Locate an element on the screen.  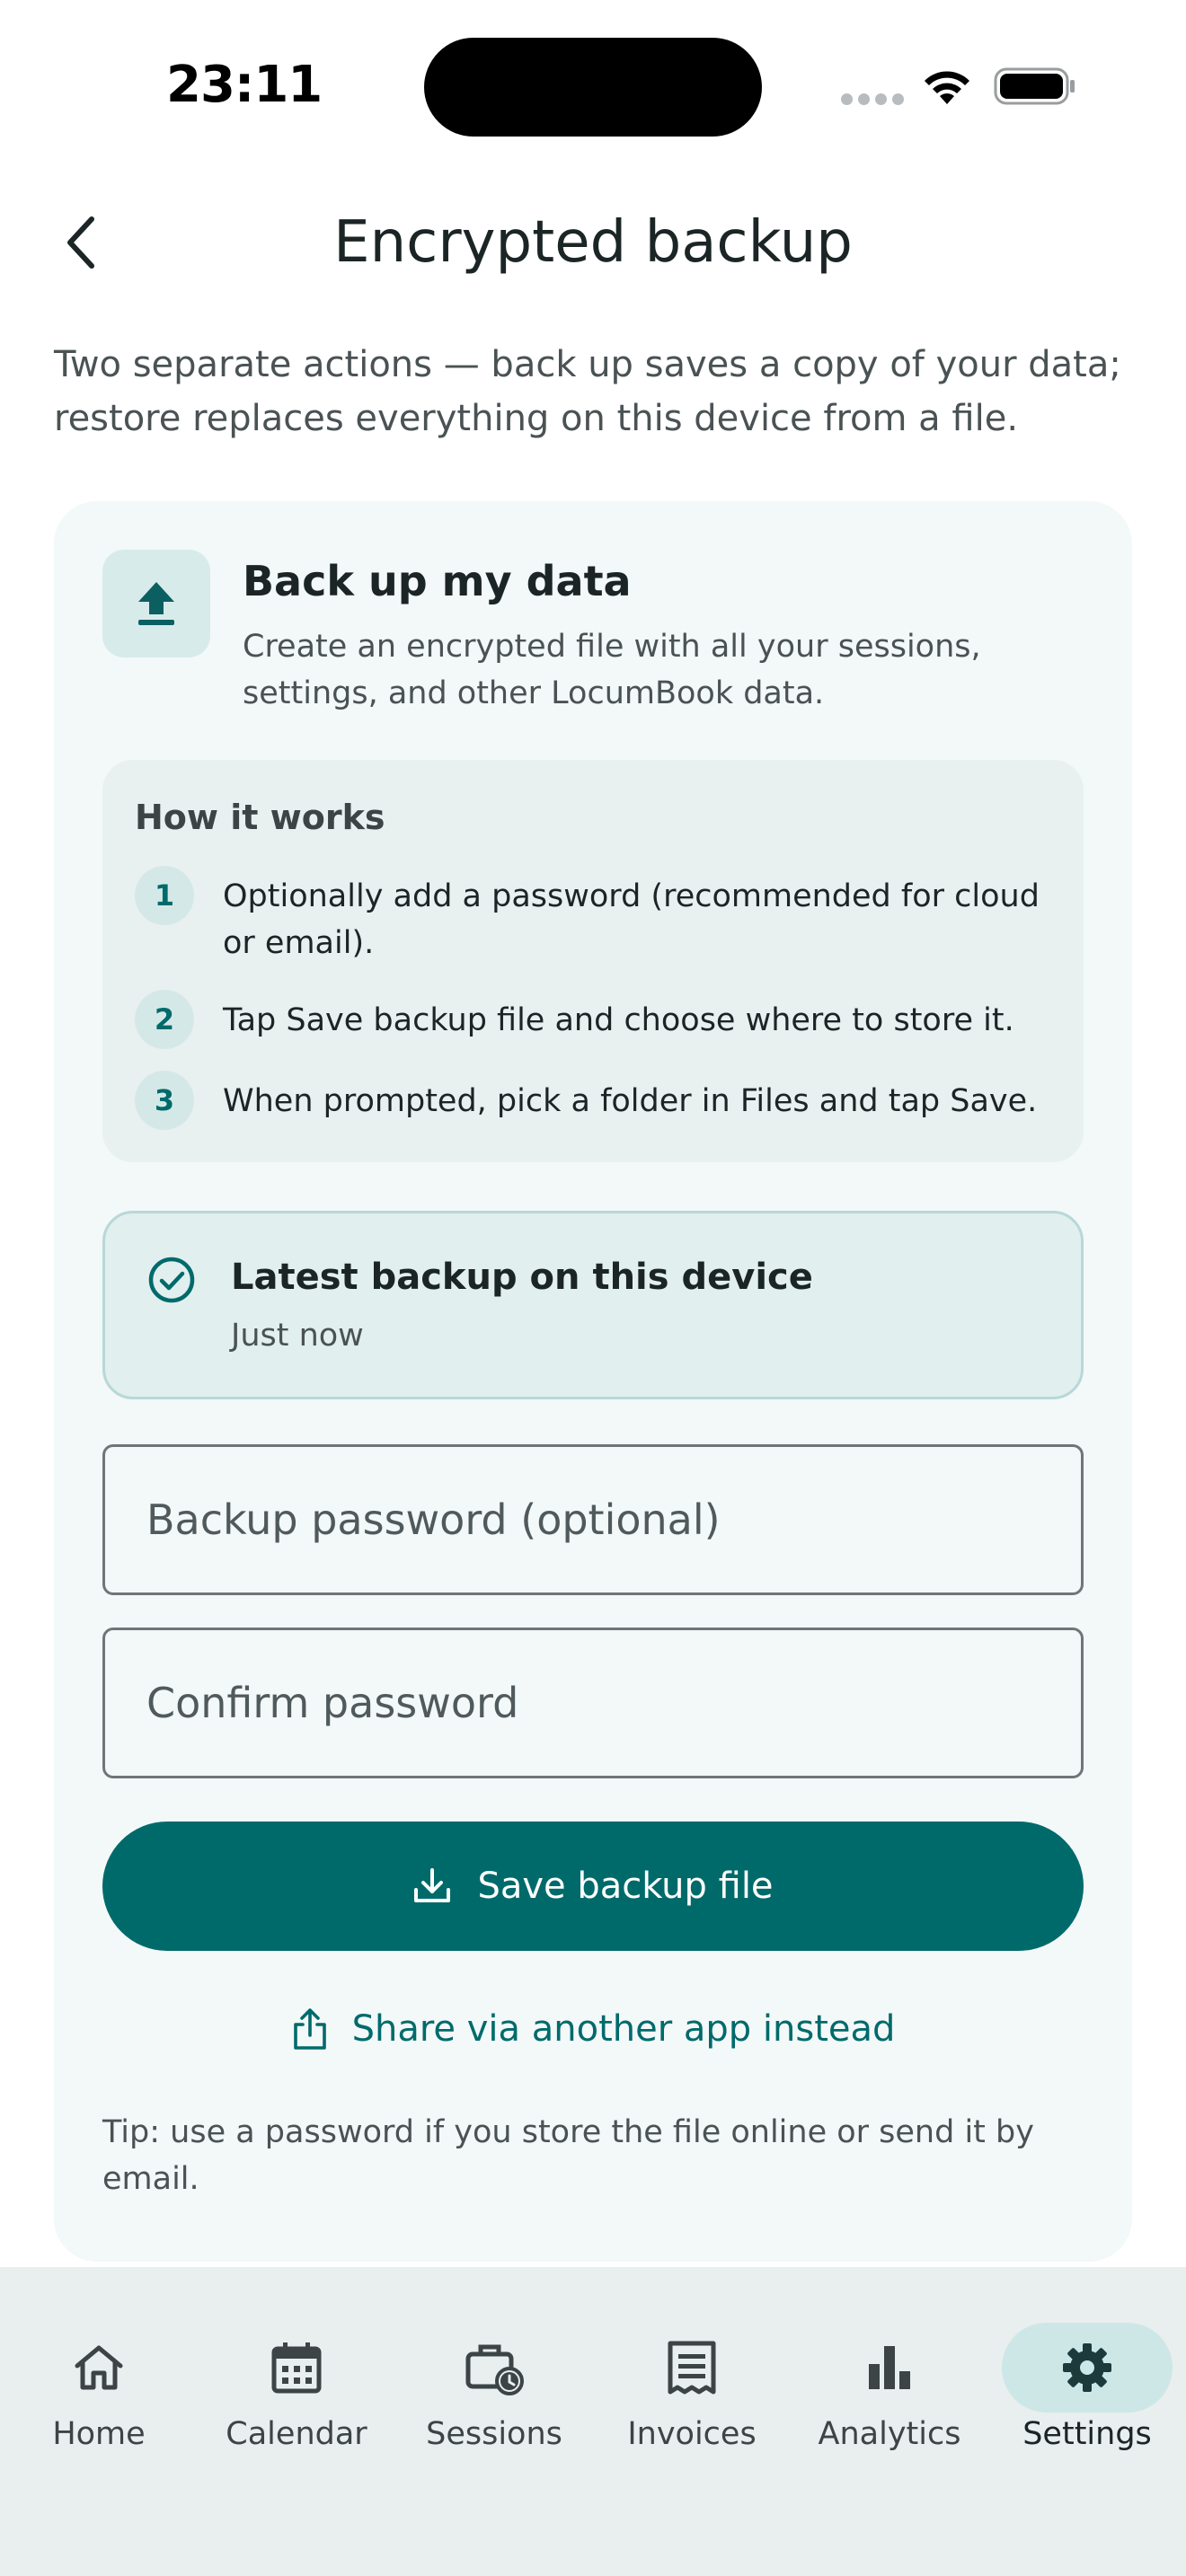
how-it-works-title: How it works is located at coordinates (260, 817).